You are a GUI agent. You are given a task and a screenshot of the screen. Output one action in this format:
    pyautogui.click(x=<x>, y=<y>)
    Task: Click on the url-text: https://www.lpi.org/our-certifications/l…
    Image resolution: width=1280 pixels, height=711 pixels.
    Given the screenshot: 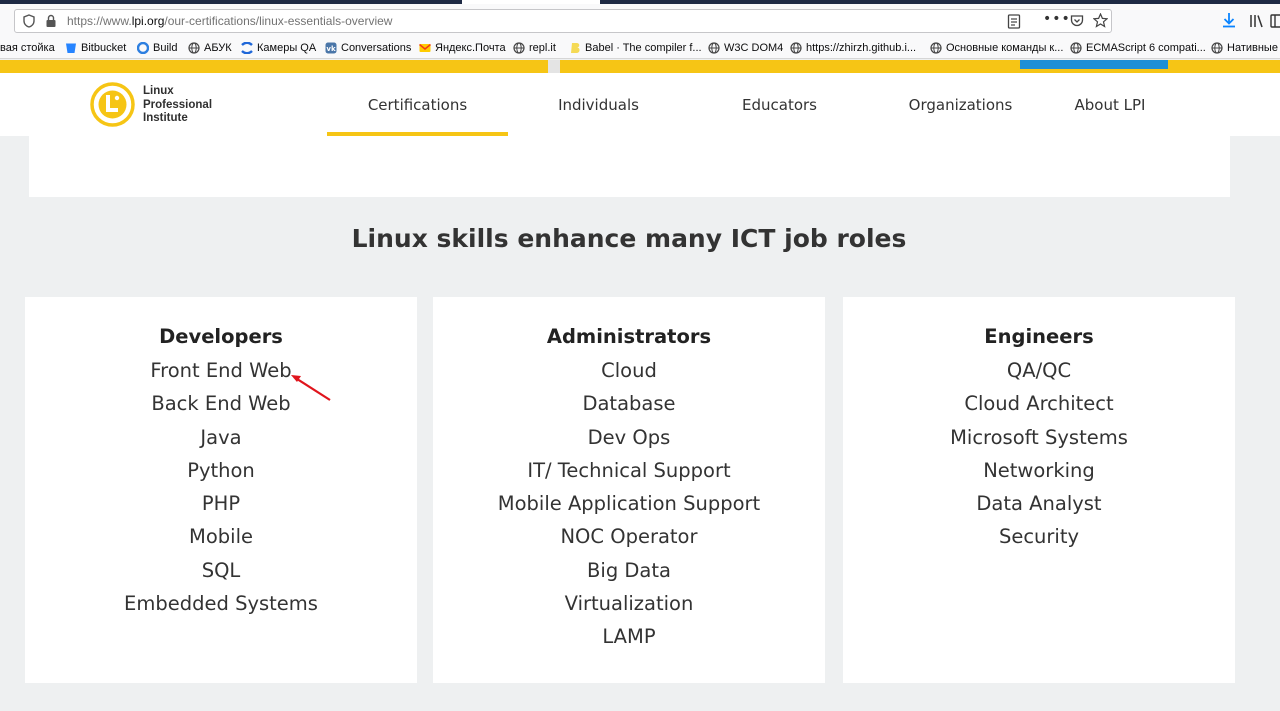 What is the action you would take?
    pyautogui.click(x=229, y=21)
    